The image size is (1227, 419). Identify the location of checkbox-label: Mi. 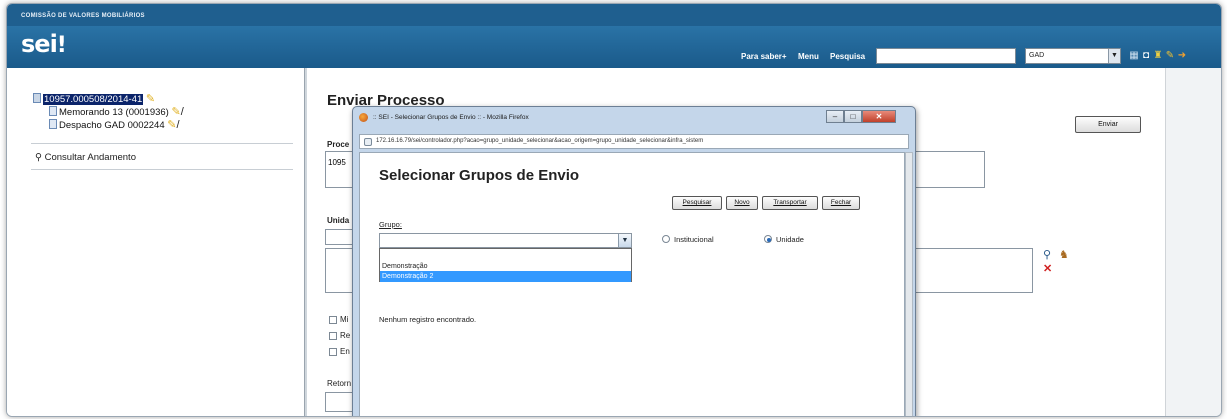
(344, 319).